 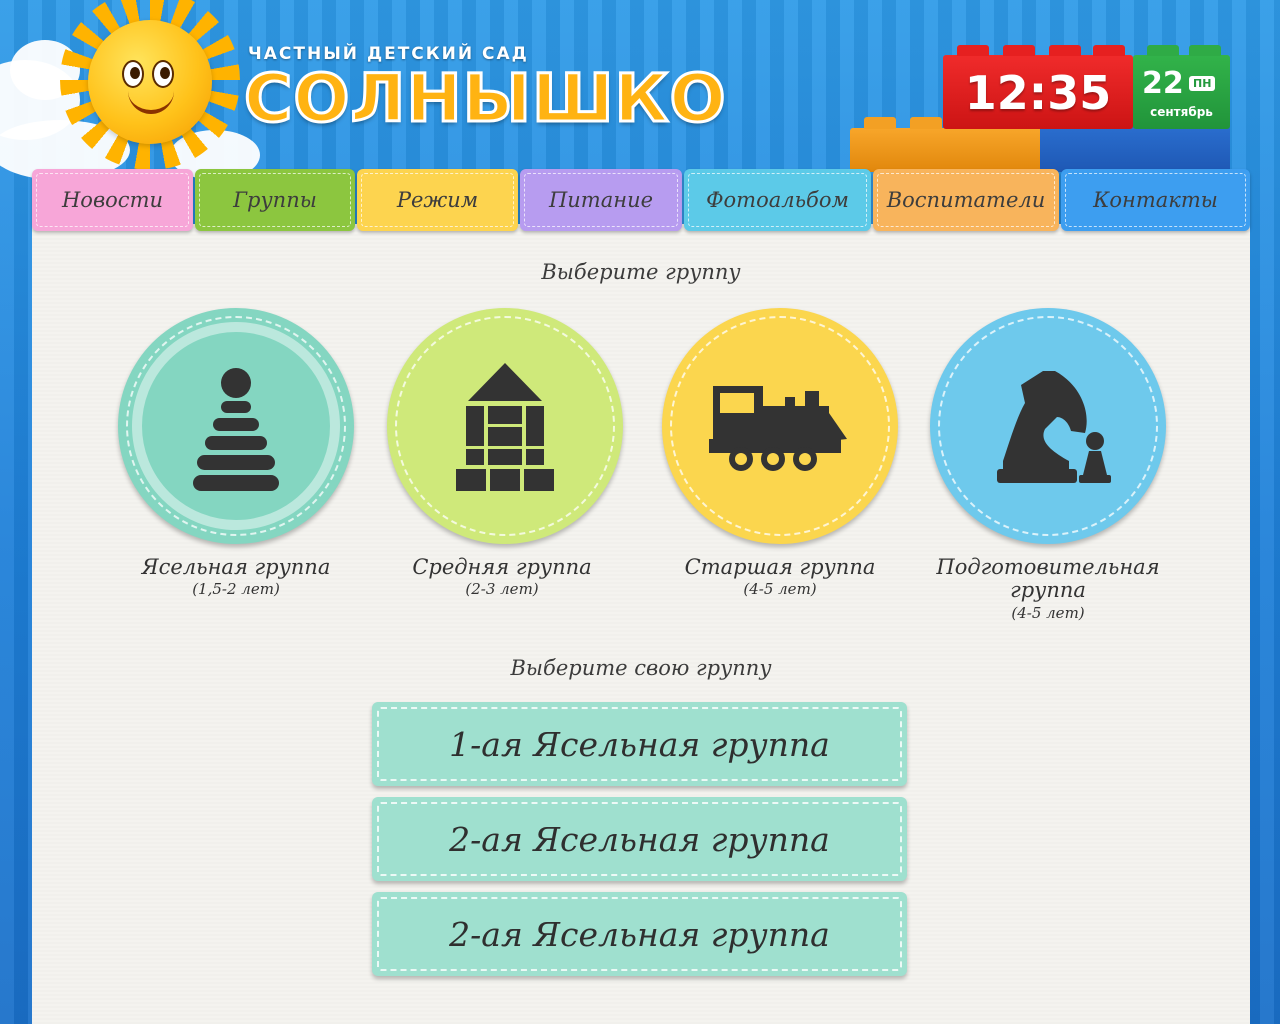 I want to click on group-name: Ясельная группа, so click(x=236, y=567).